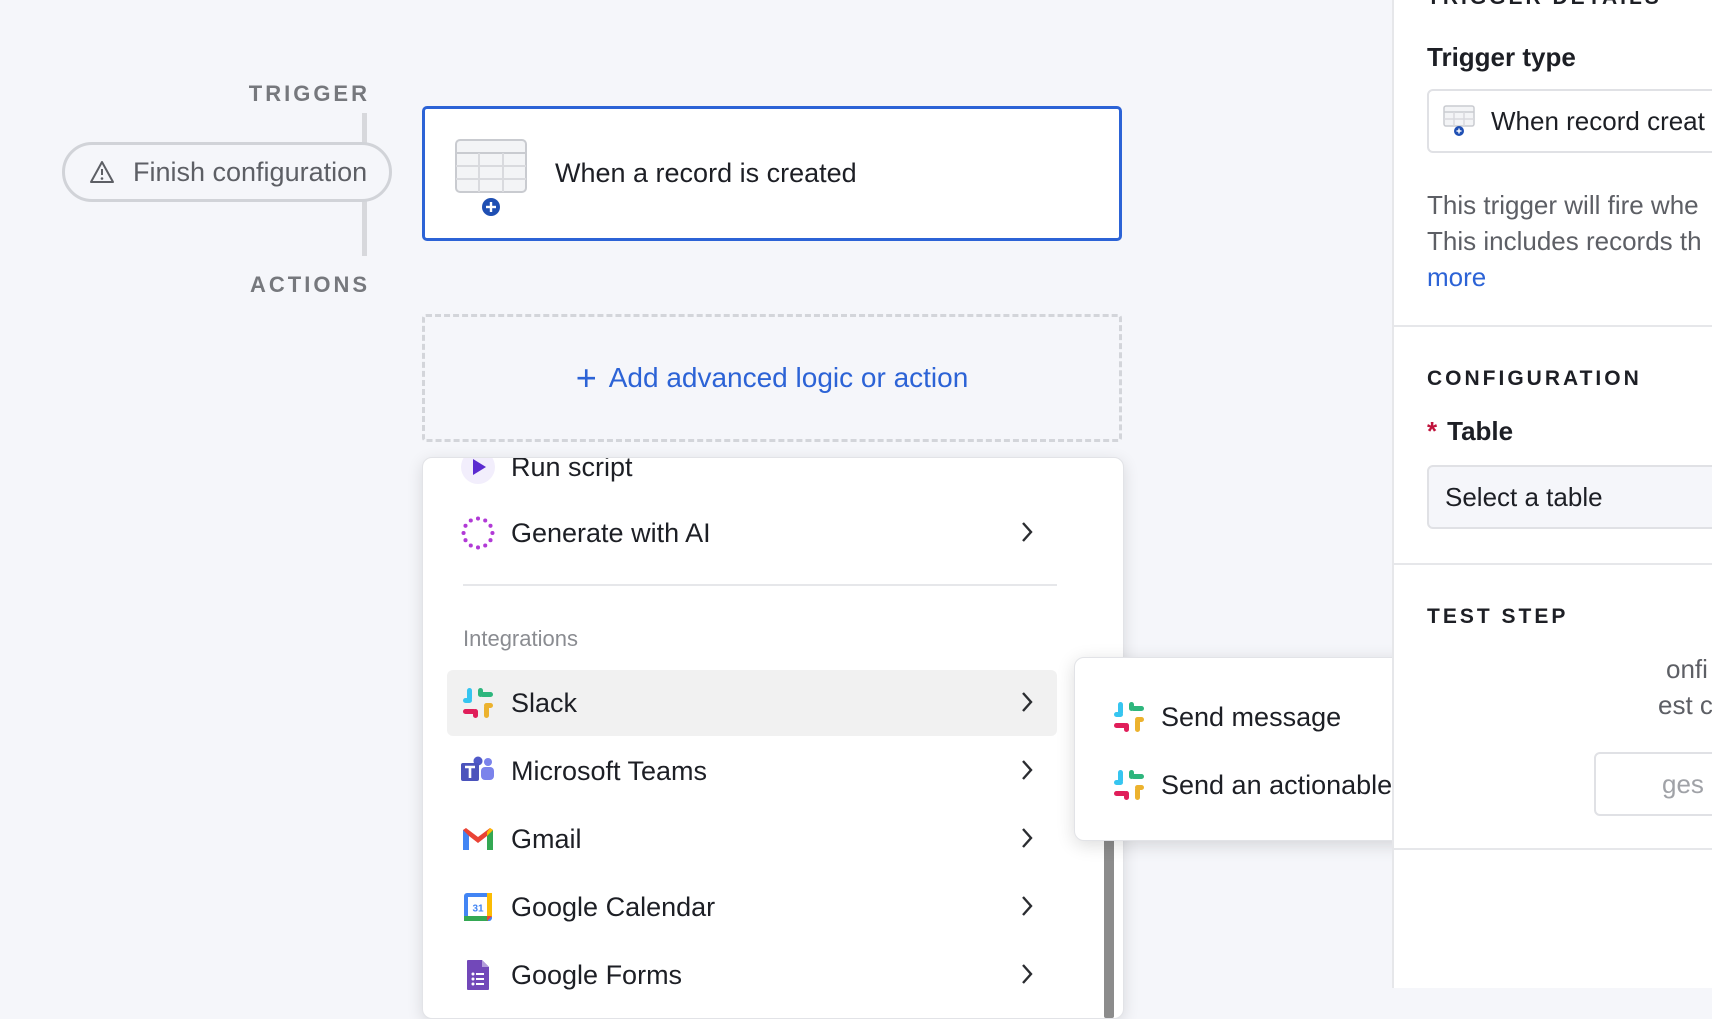 This screenshot has width=1712, height=1019. Describe the element at coordinates (478, 771) in the screenshot. I see `microsoft-teams-icon` at that location.